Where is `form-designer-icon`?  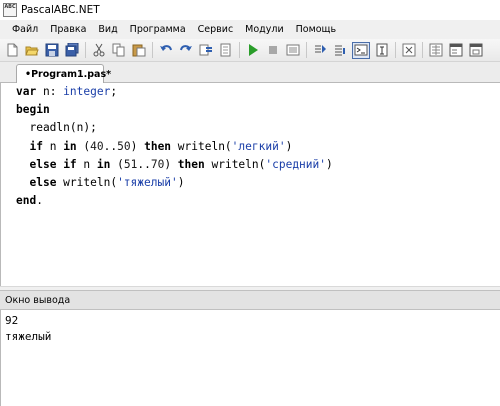
form-designer-icon is located at coordinates (456, 50).